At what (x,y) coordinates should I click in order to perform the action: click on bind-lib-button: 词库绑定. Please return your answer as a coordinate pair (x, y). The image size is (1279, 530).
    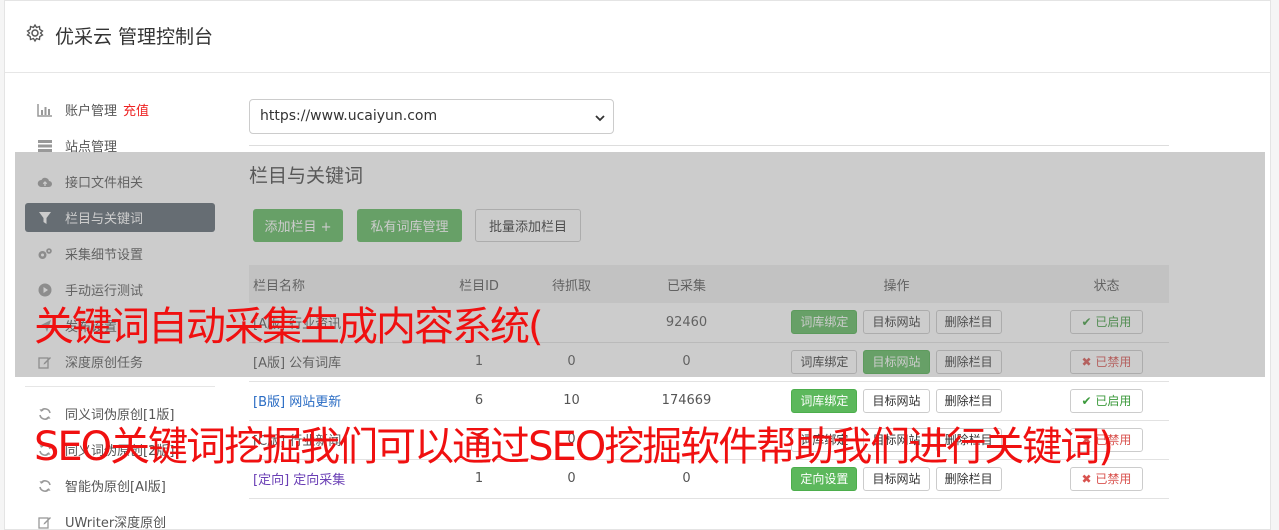
    Looking at the image, I should click on (824, 400).